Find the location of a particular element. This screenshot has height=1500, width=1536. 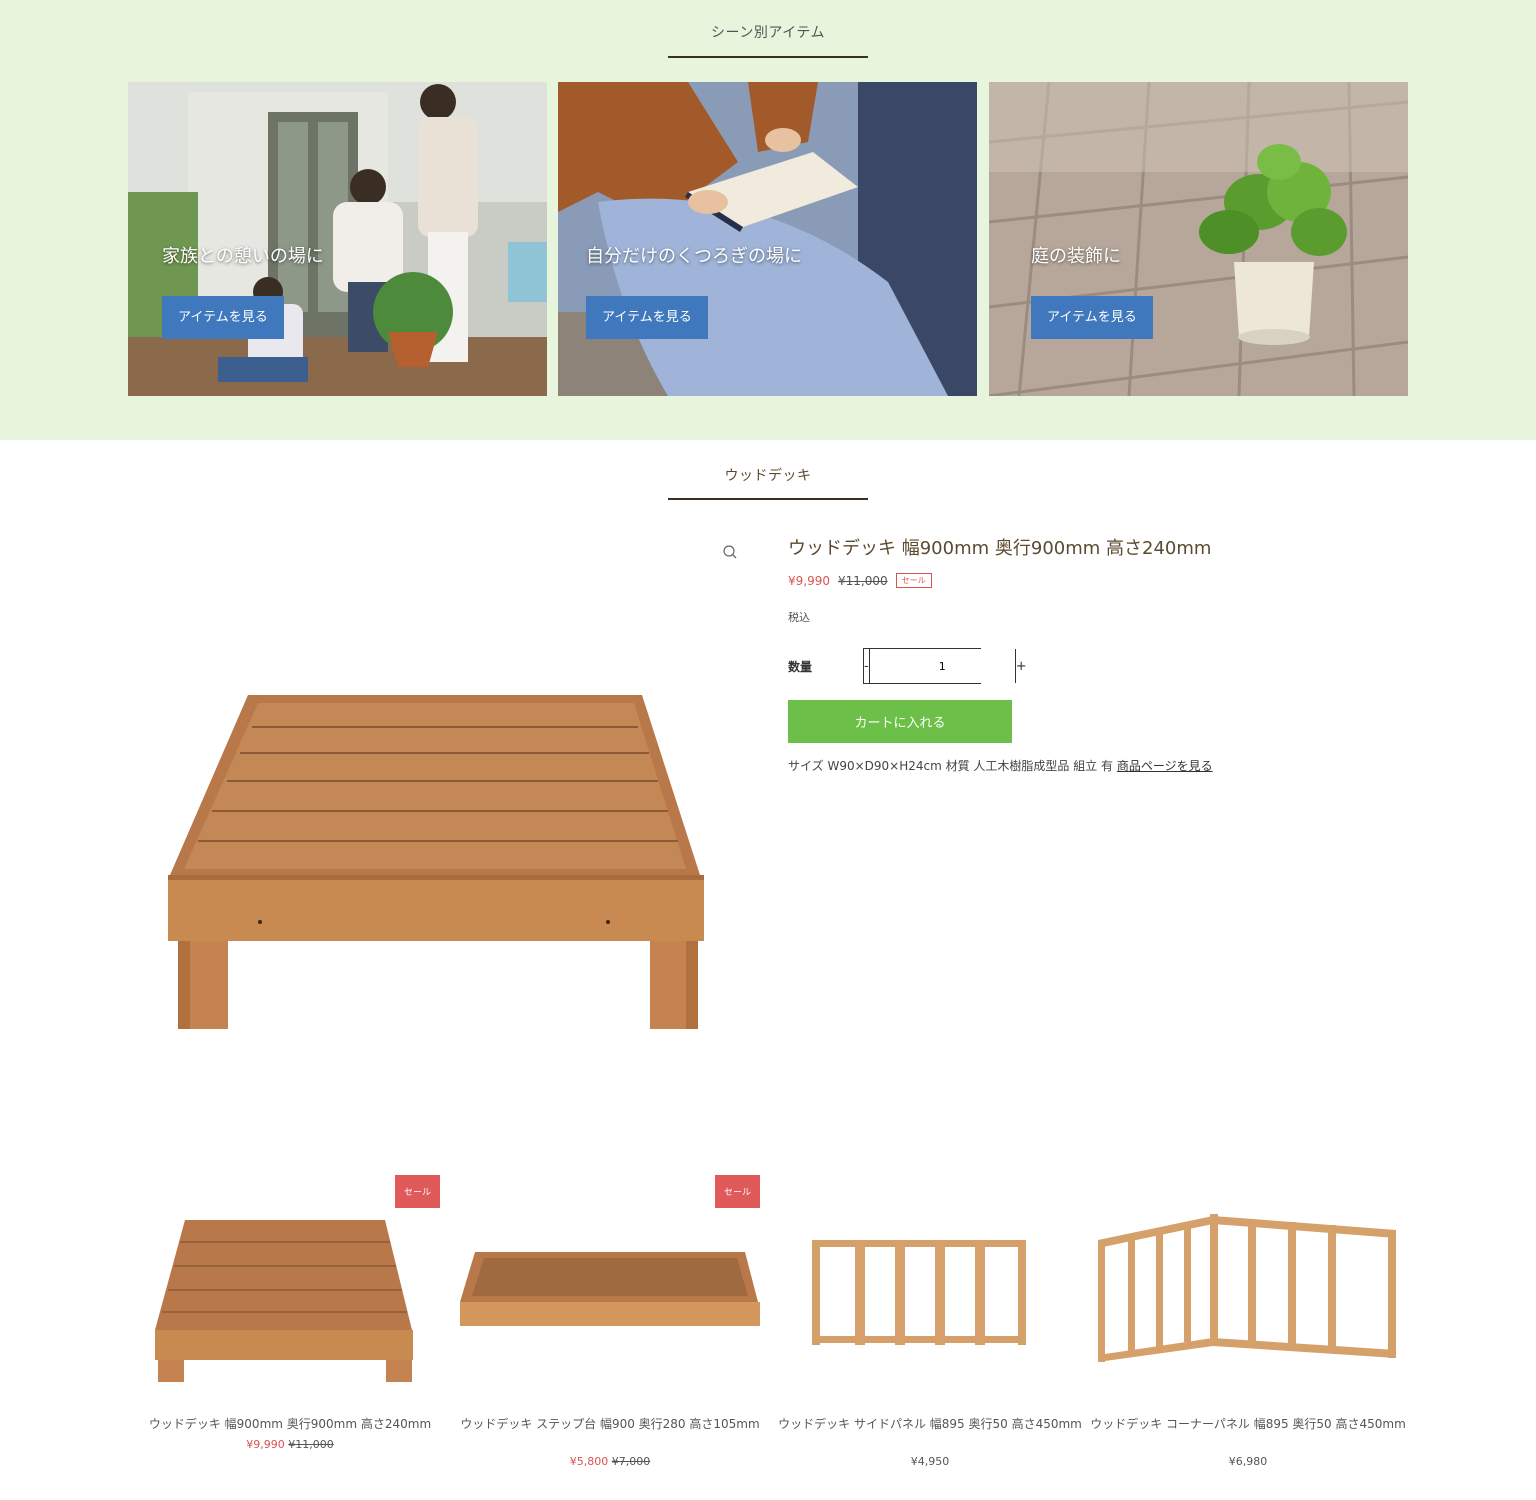

related-product-card: ウッドデッキ サイドパネル 幅895 奥行50 高さ450mm ¥4,950 is located at coordinates (930, 1325).